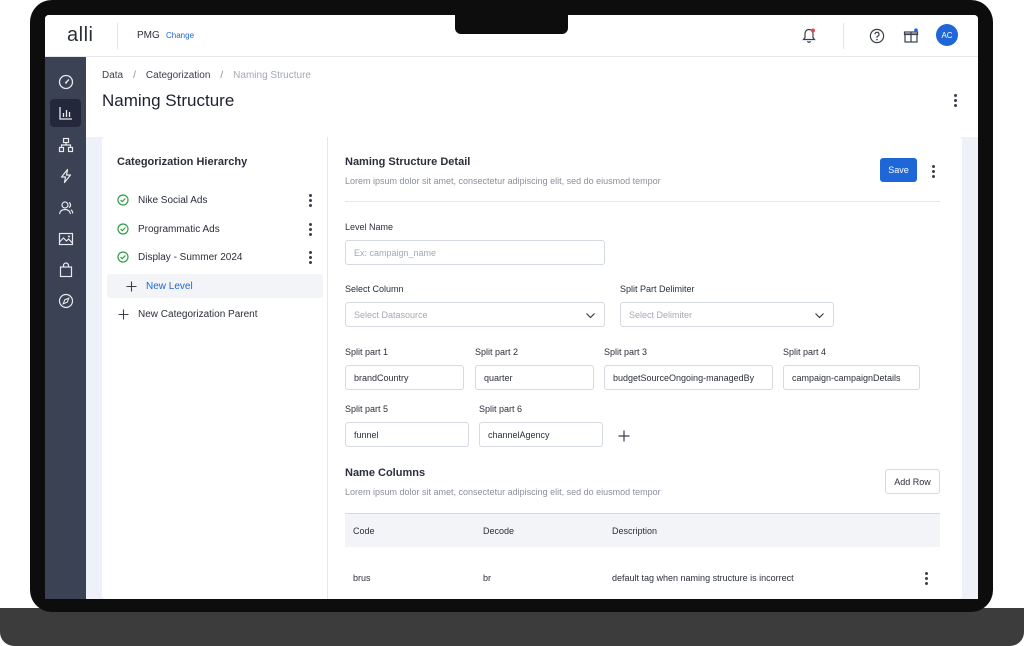  I want to click on table-header: Code Decode Description, so click(642, 530).